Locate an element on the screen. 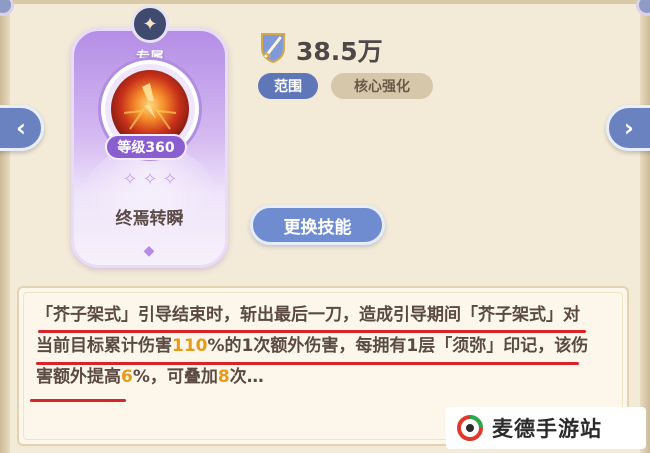  tag-core-enhance: 核心强化 is located at coordinates (382, 86).